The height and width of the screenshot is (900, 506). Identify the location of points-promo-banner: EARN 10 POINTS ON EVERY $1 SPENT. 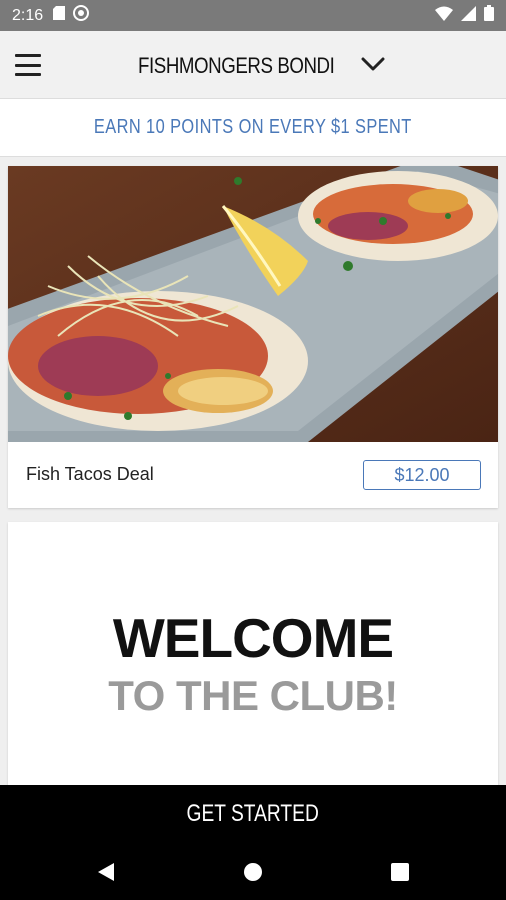
(253, 128).